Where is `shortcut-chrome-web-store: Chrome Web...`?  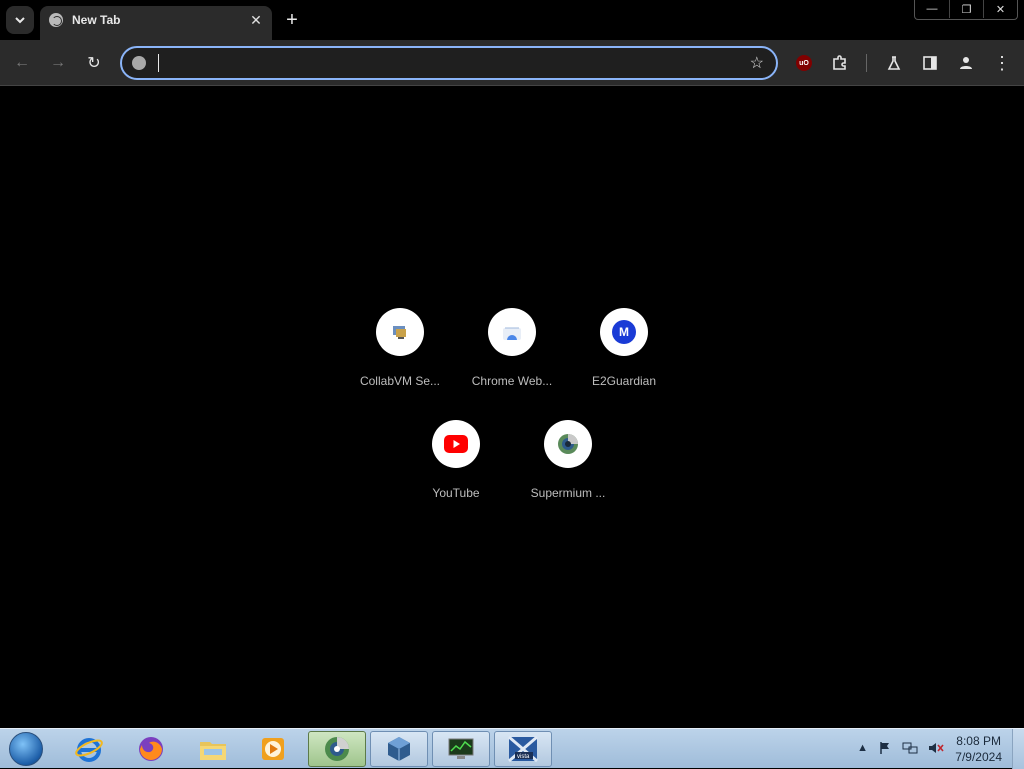
shortcut-chrome-web-store: Chrome Web... is located at coordinates (512, 348).